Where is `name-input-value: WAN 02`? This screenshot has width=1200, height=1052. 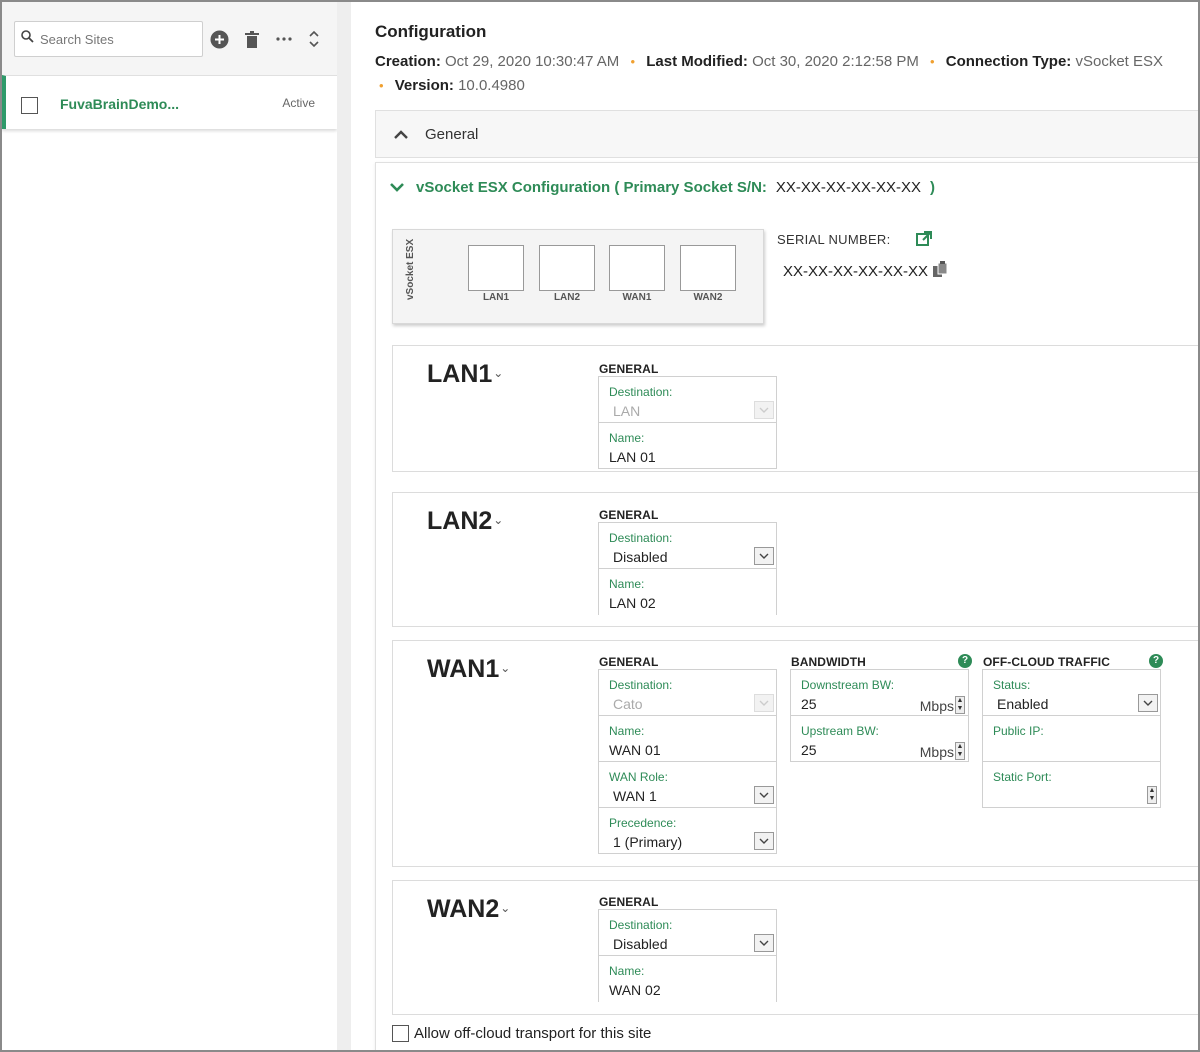
name-input-value: WAN 02 is located at coordinates (635, 990).